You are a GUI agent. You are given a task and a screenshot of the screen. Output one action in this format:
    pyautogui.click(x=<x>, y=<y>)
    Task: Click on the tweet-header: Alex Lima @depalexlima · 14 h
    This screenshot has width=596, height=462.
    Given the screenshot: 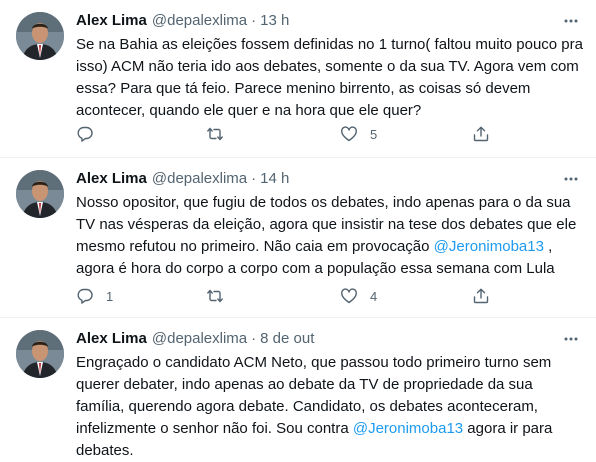 What is the action you would take?
    pyautogui.click(x=182, y=178)
    